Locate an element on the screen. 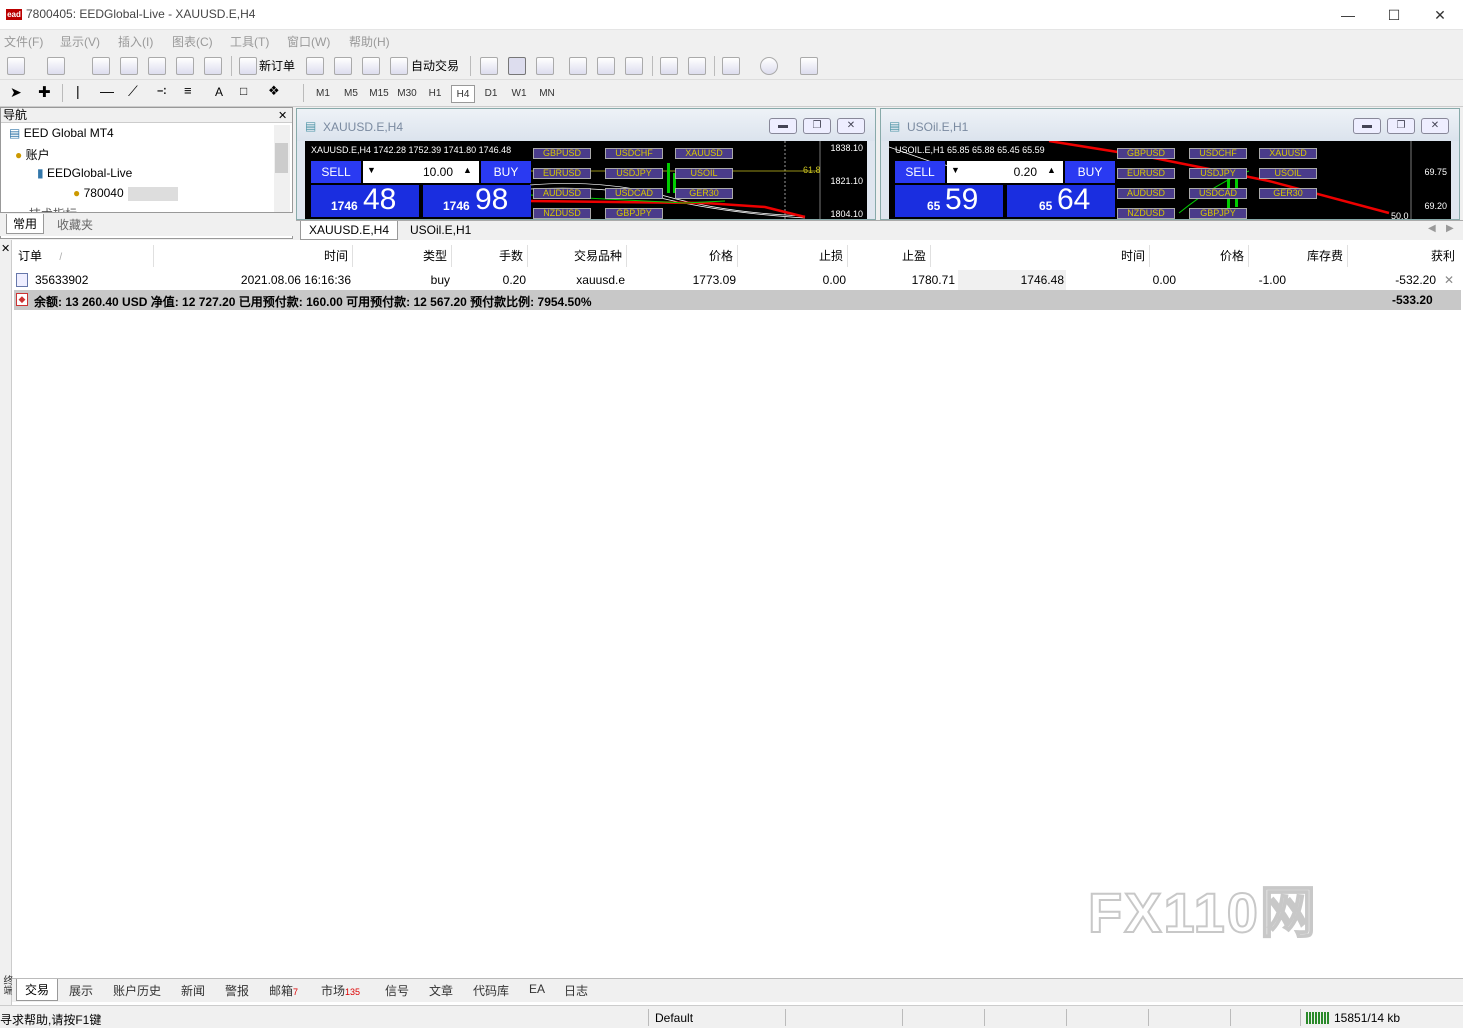 This screenshot has width=1463, height=1028. strategy-tester-icon is located at coordinates (213, 66).